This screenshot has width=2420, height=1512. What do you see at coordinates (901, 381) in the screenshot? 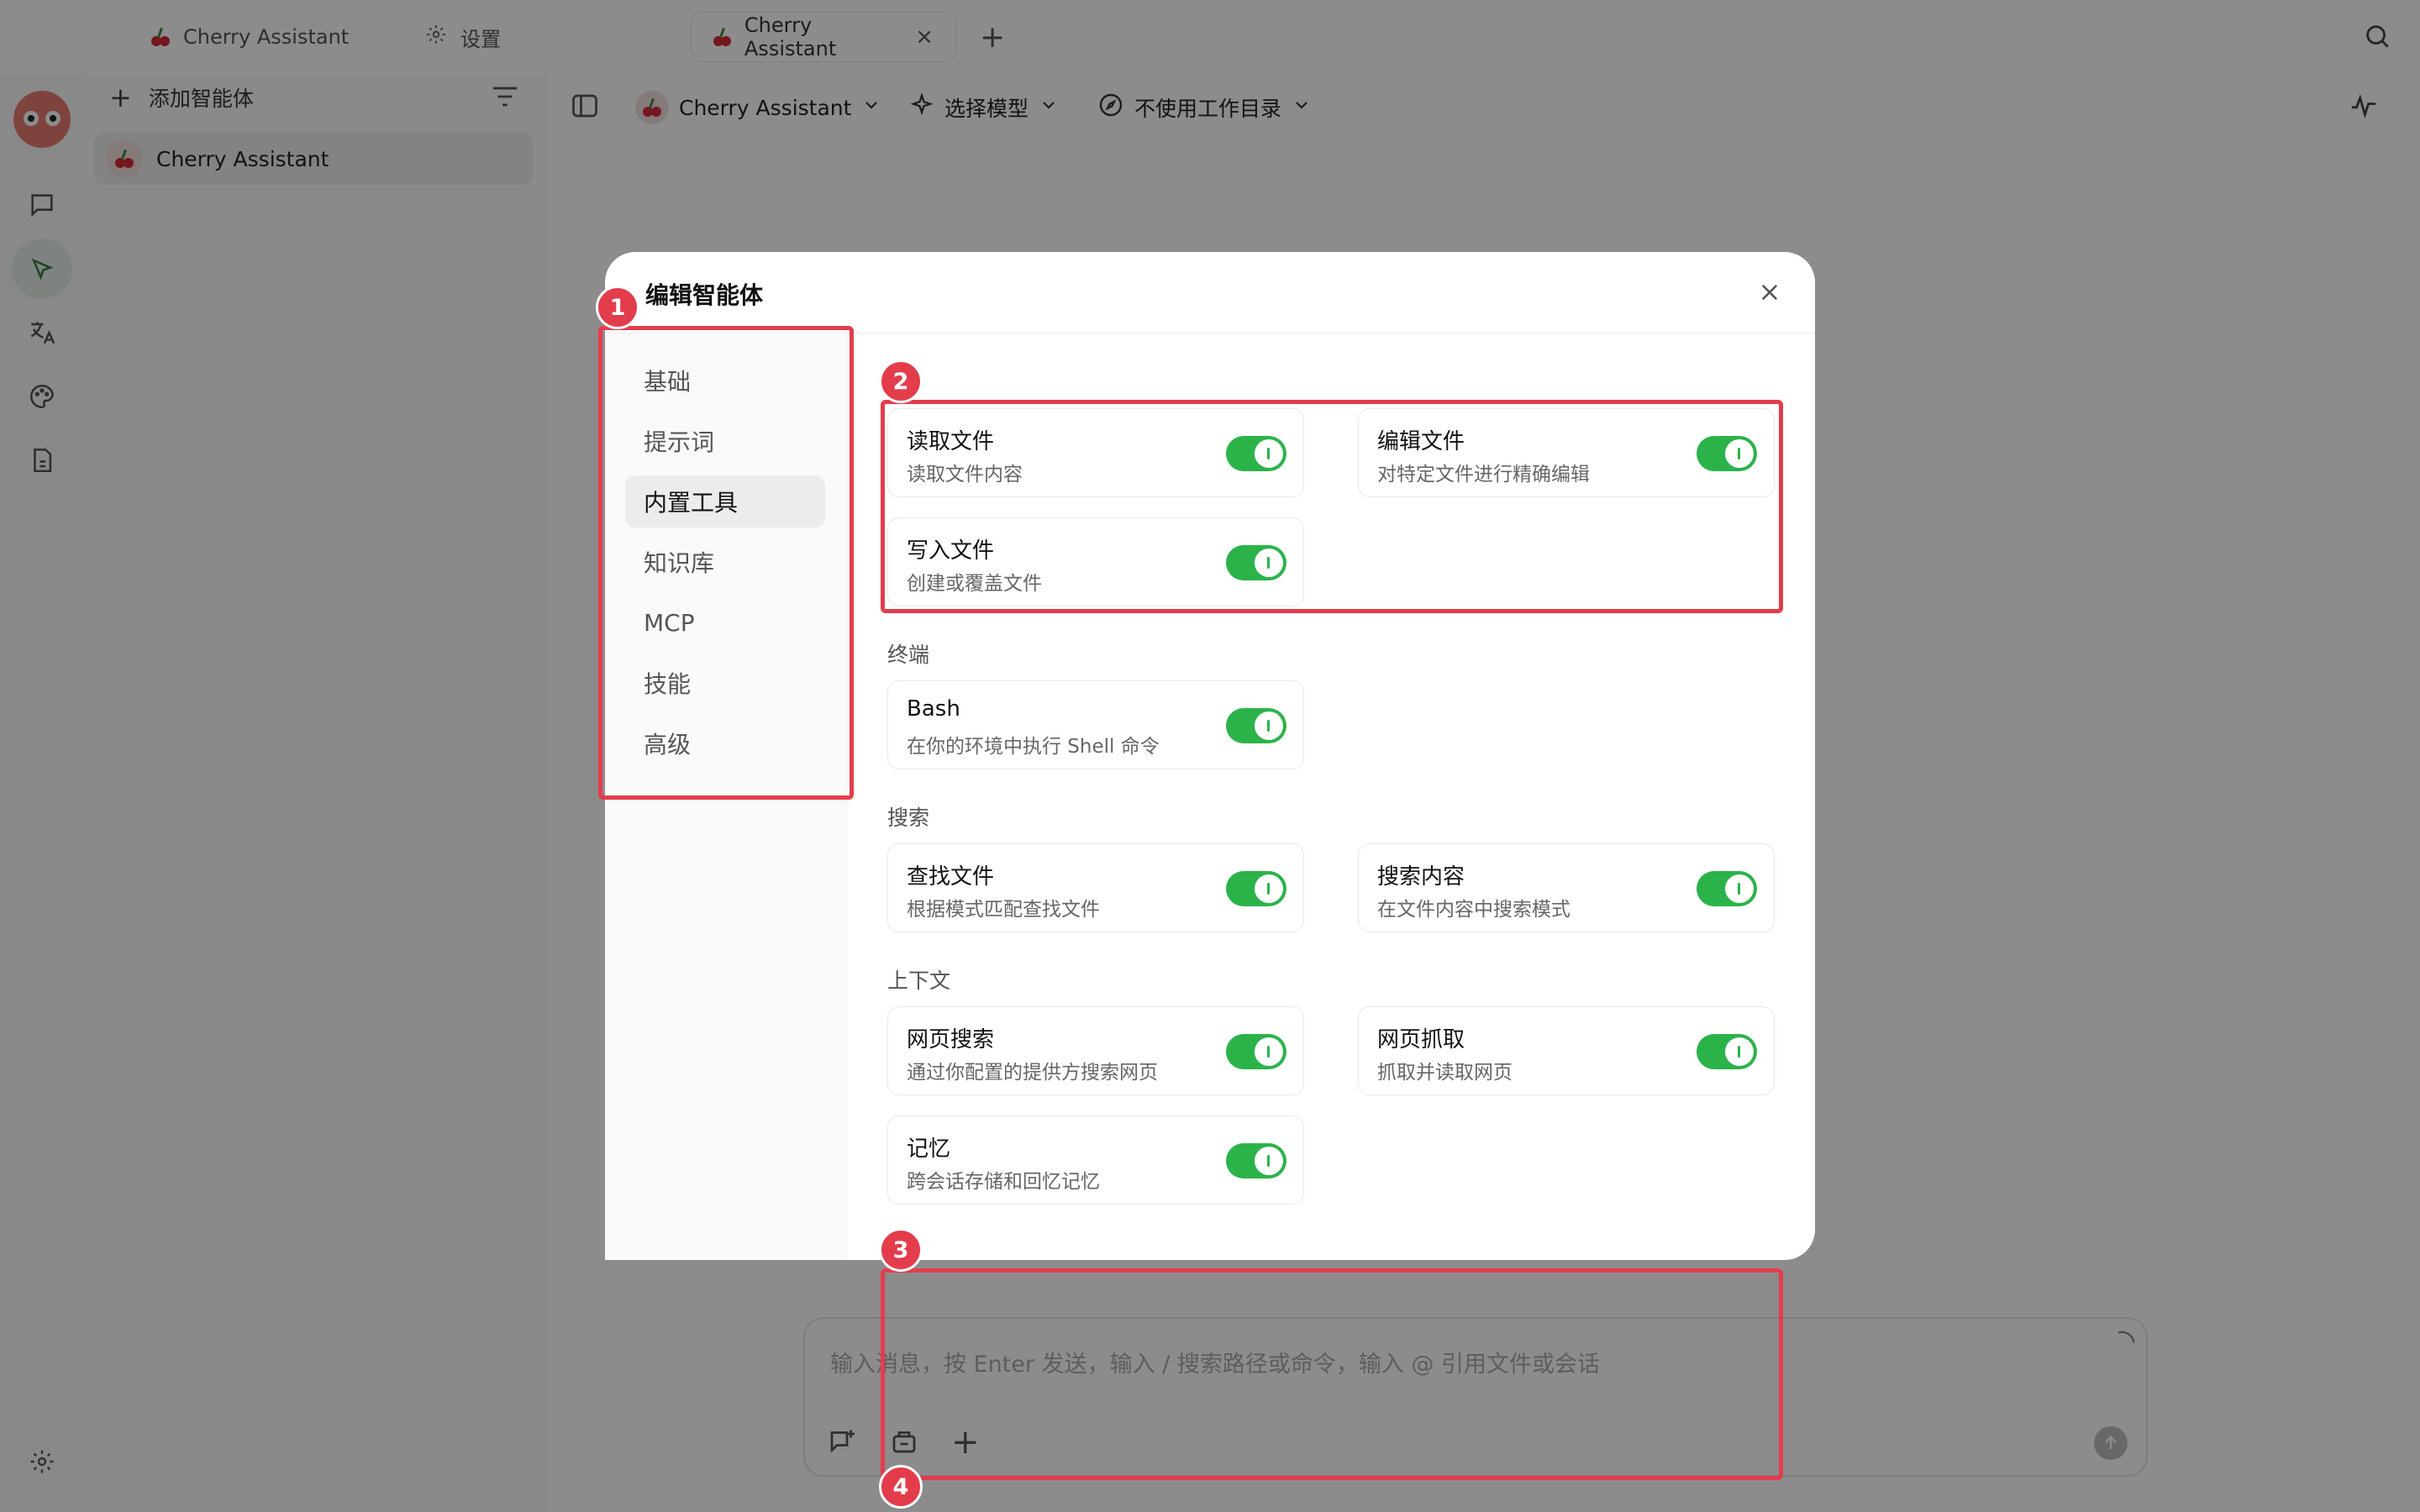
I see `annotation-marker-2: 2` at bounding box center [901, 381].